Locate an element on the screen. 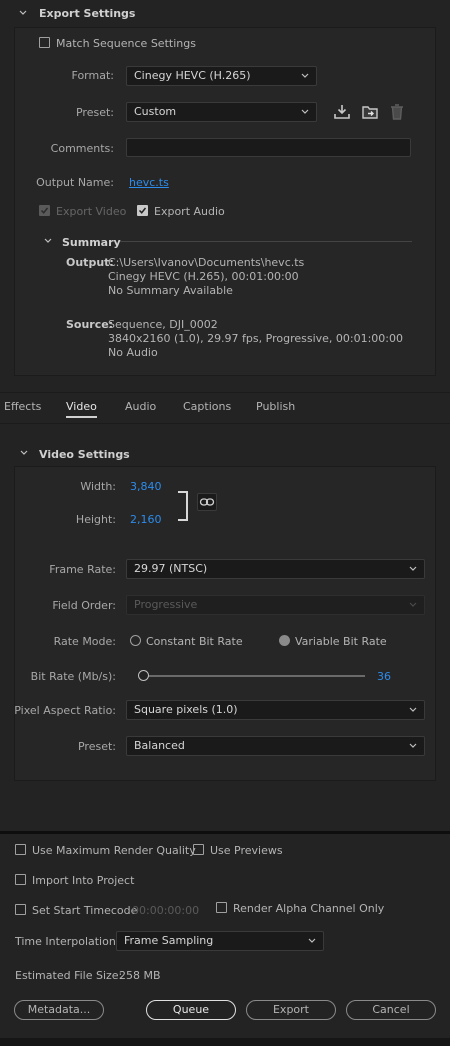 The height and width of the screenshot is (1046, 450). export-audio-checkbox is located at coordinates (142, 210).